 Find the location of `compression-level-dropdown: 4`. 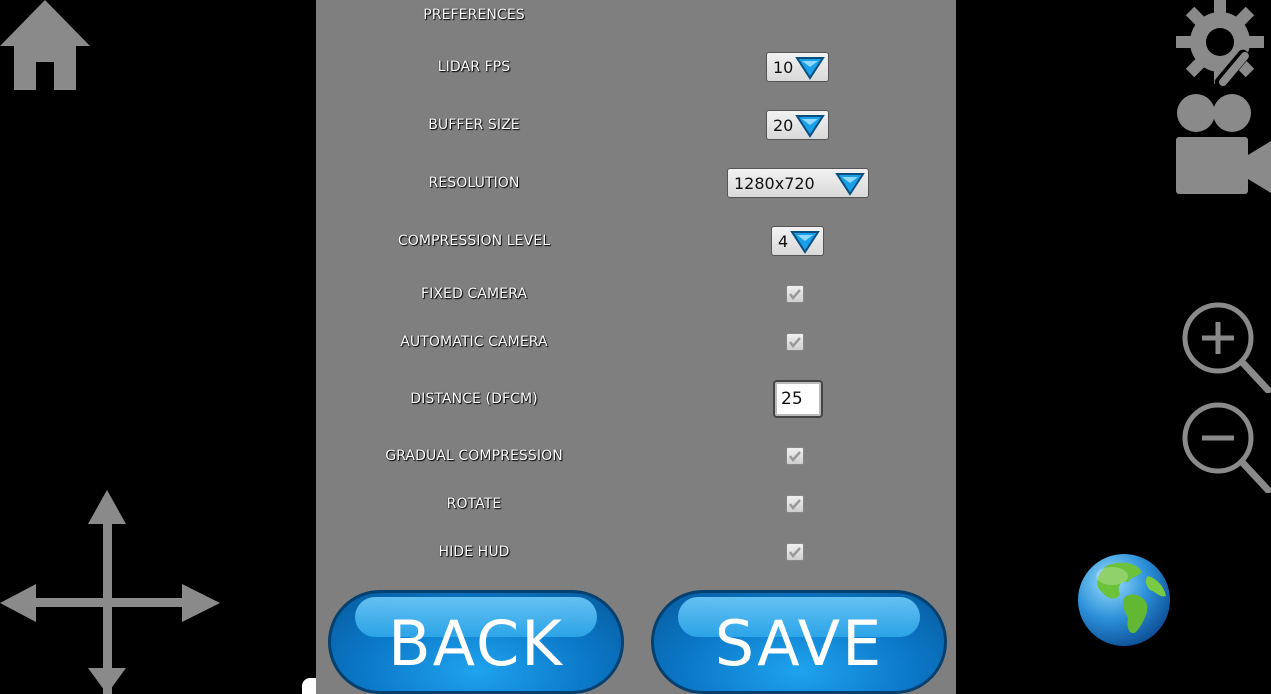

compression-level-dropdown: 4 is located at coordinates (797, 241).